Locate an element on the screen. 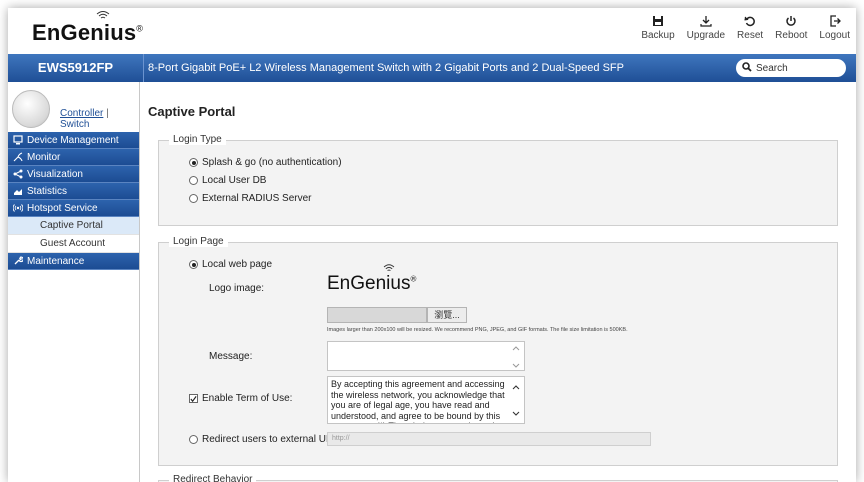 The width and height of the screenshot is (864, 482). radio-label: Local web page is located at coordinates (237, 264).